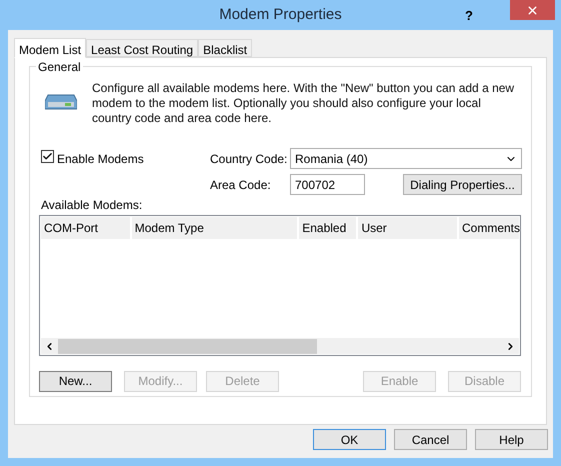 The height and width of the screenshot is (466, 561). I want to click on help-button: ?, so click(469, 16).